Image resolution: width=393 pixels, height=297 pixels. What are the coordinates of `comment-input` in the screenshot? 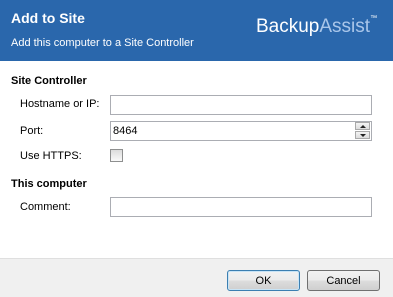 It's located at (241, 207).